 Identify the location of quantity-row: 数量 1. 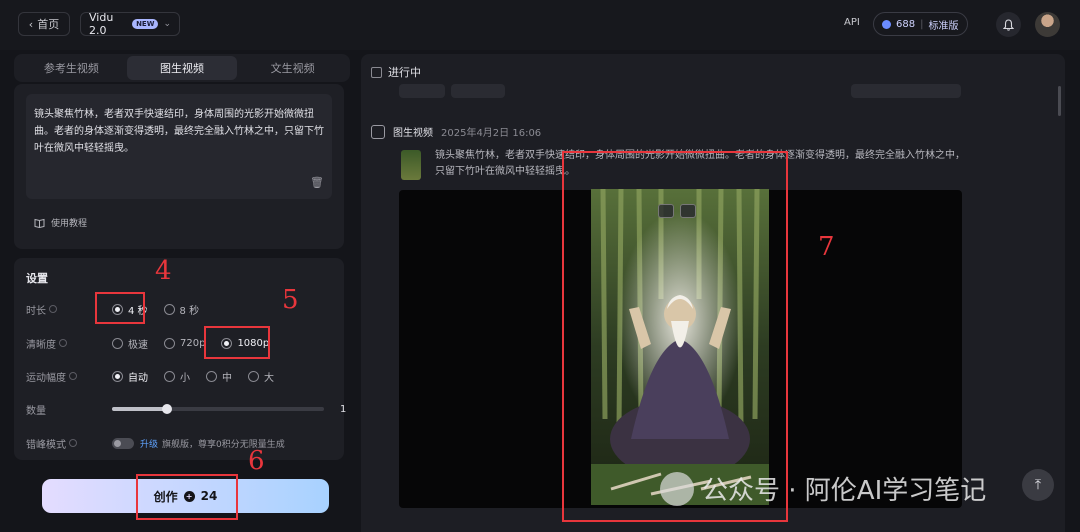
(186, 409).